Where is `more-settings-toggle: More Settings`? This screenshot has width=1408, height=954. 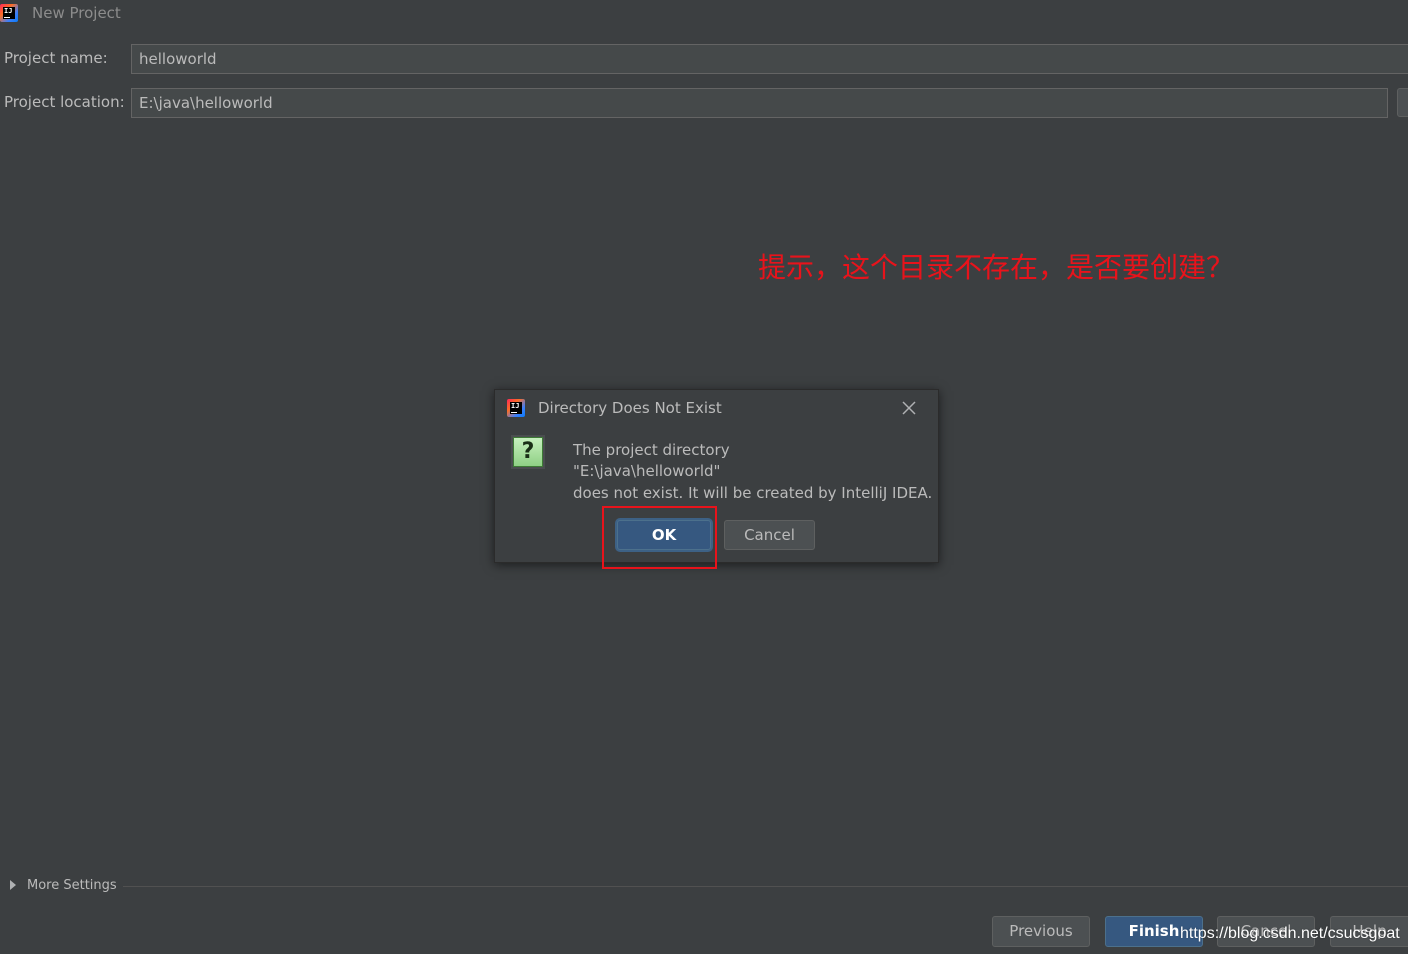 more-settings-toggle: More Settings is located at coordinates (63, 885).